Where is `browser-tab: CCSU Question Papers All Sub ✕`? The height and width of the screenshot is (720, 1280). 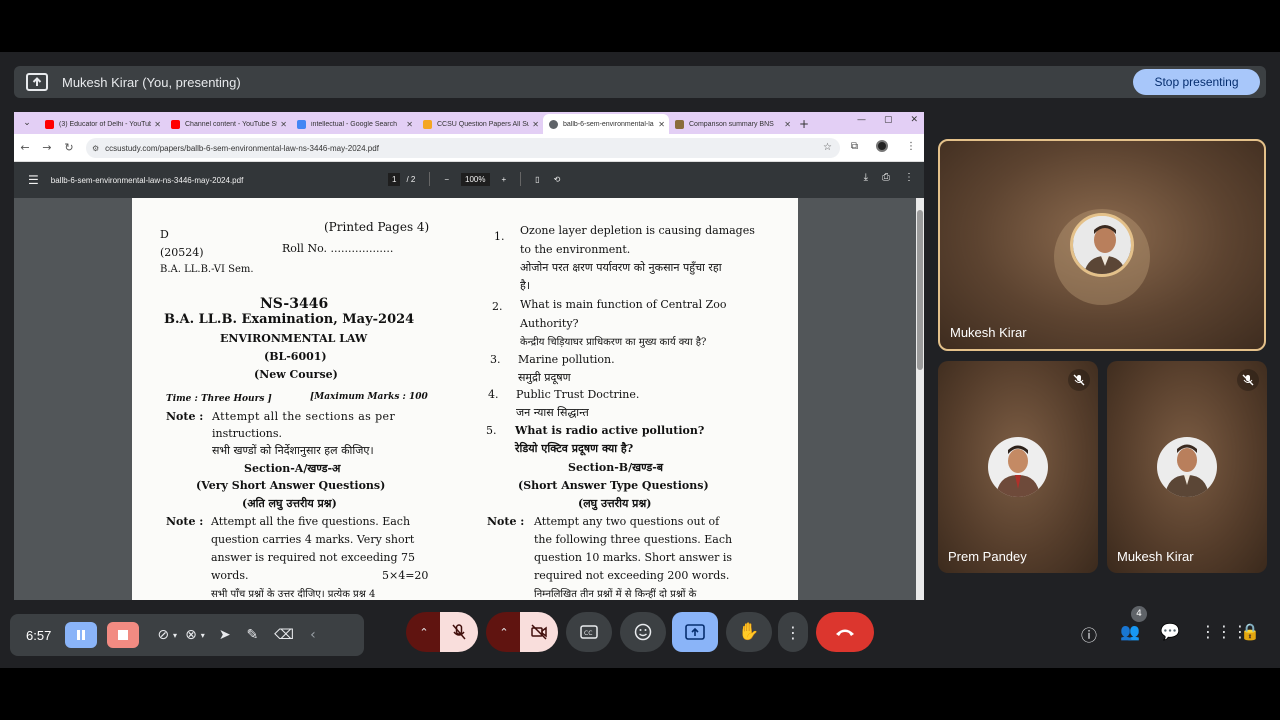 browser-tab: CCSU Question Papers All Sub ✕ is located at coordinates (480, 124).